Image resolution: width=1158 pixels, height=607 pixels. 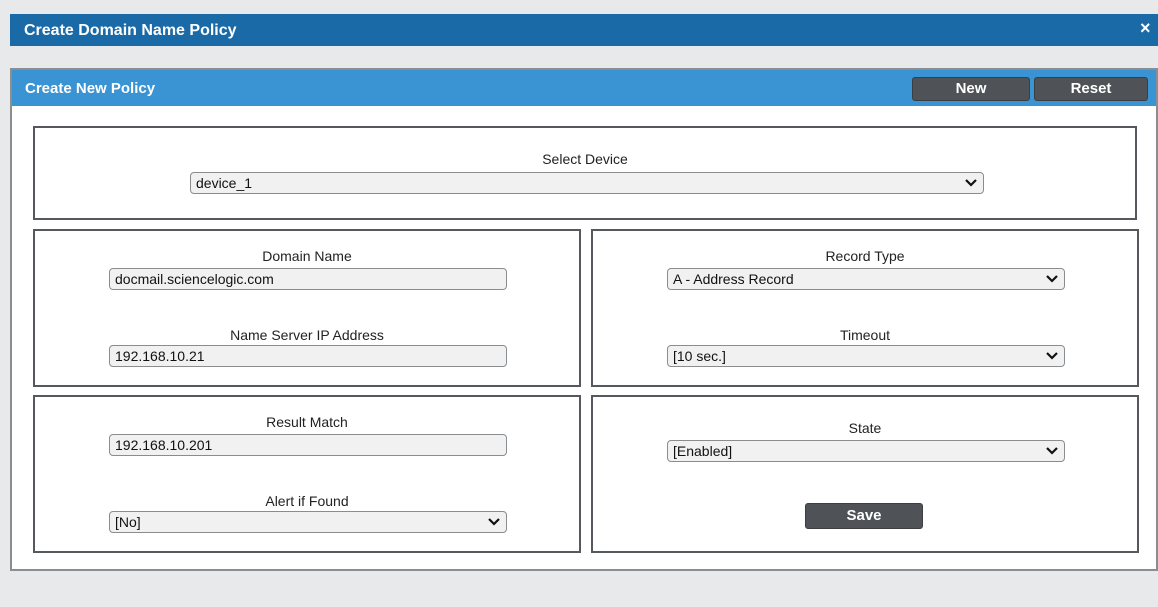 What do you see at coordinates (90, 88) in the screenshot?
I see `panel-title: Create New Policy` at bounding box center [90, 88].